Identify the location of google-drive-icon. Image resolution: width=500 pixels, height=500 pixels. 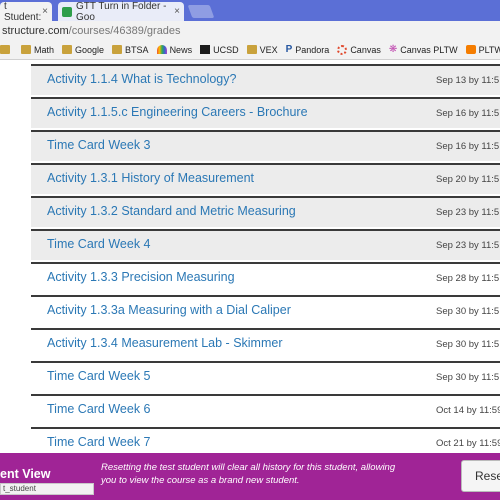
(67, 11).